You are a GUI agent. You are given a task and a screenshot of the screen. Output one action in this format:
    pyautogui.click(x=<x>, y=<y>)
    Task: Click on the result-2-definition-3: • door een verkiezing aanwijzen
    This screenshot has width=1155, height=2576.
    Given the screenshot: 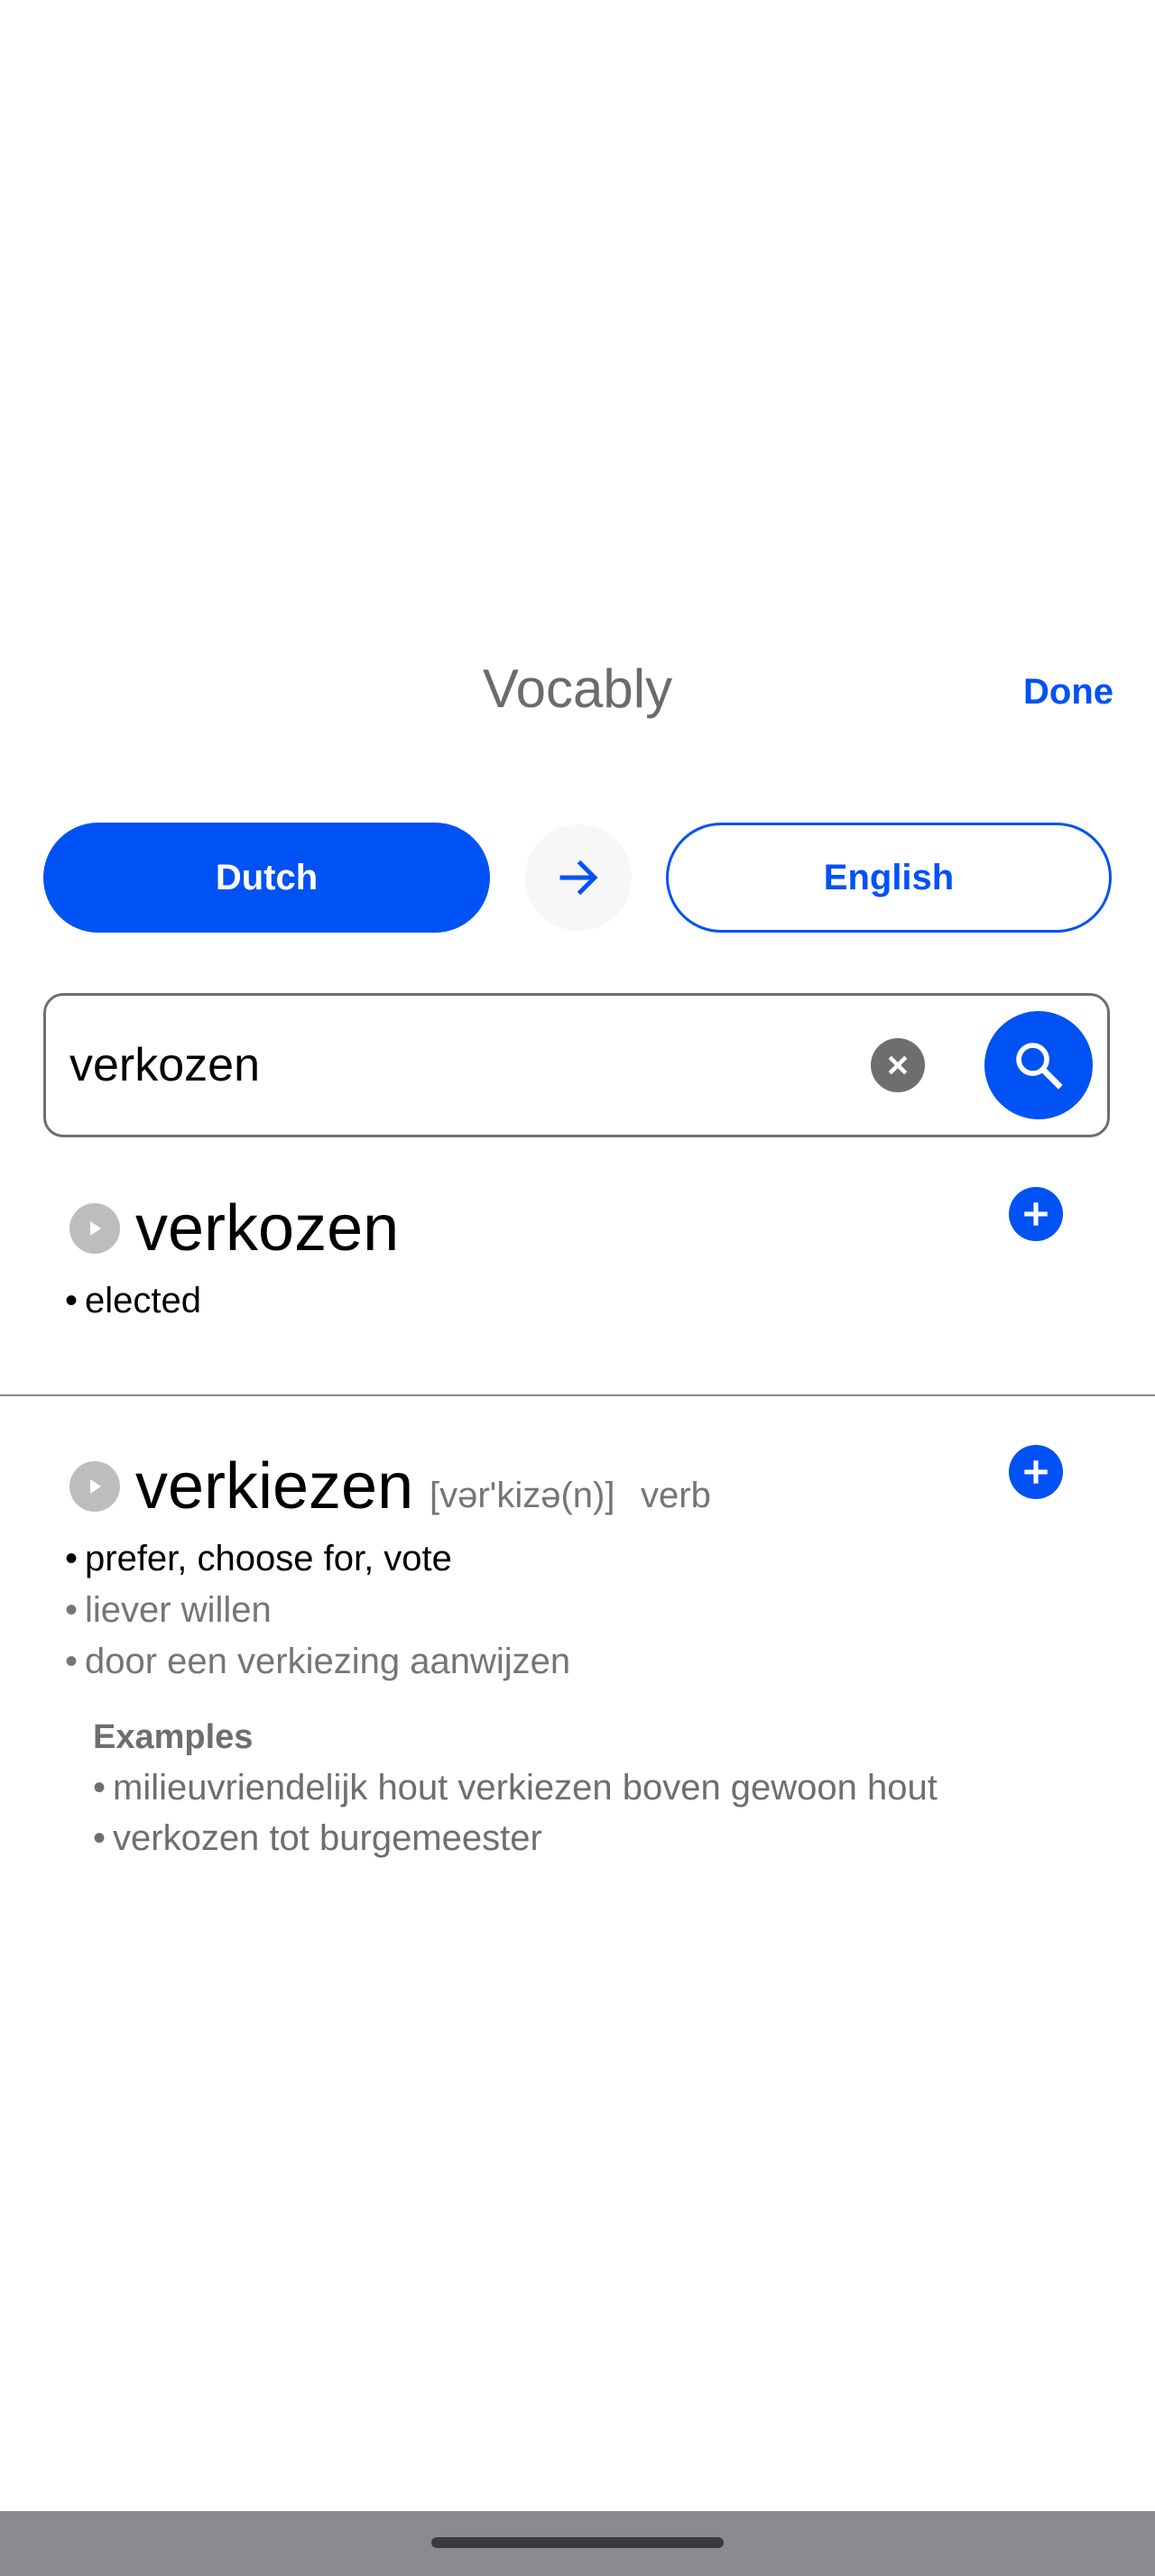 What is the action you would take?
    pyautogui.click(x=317, y=1661)
    